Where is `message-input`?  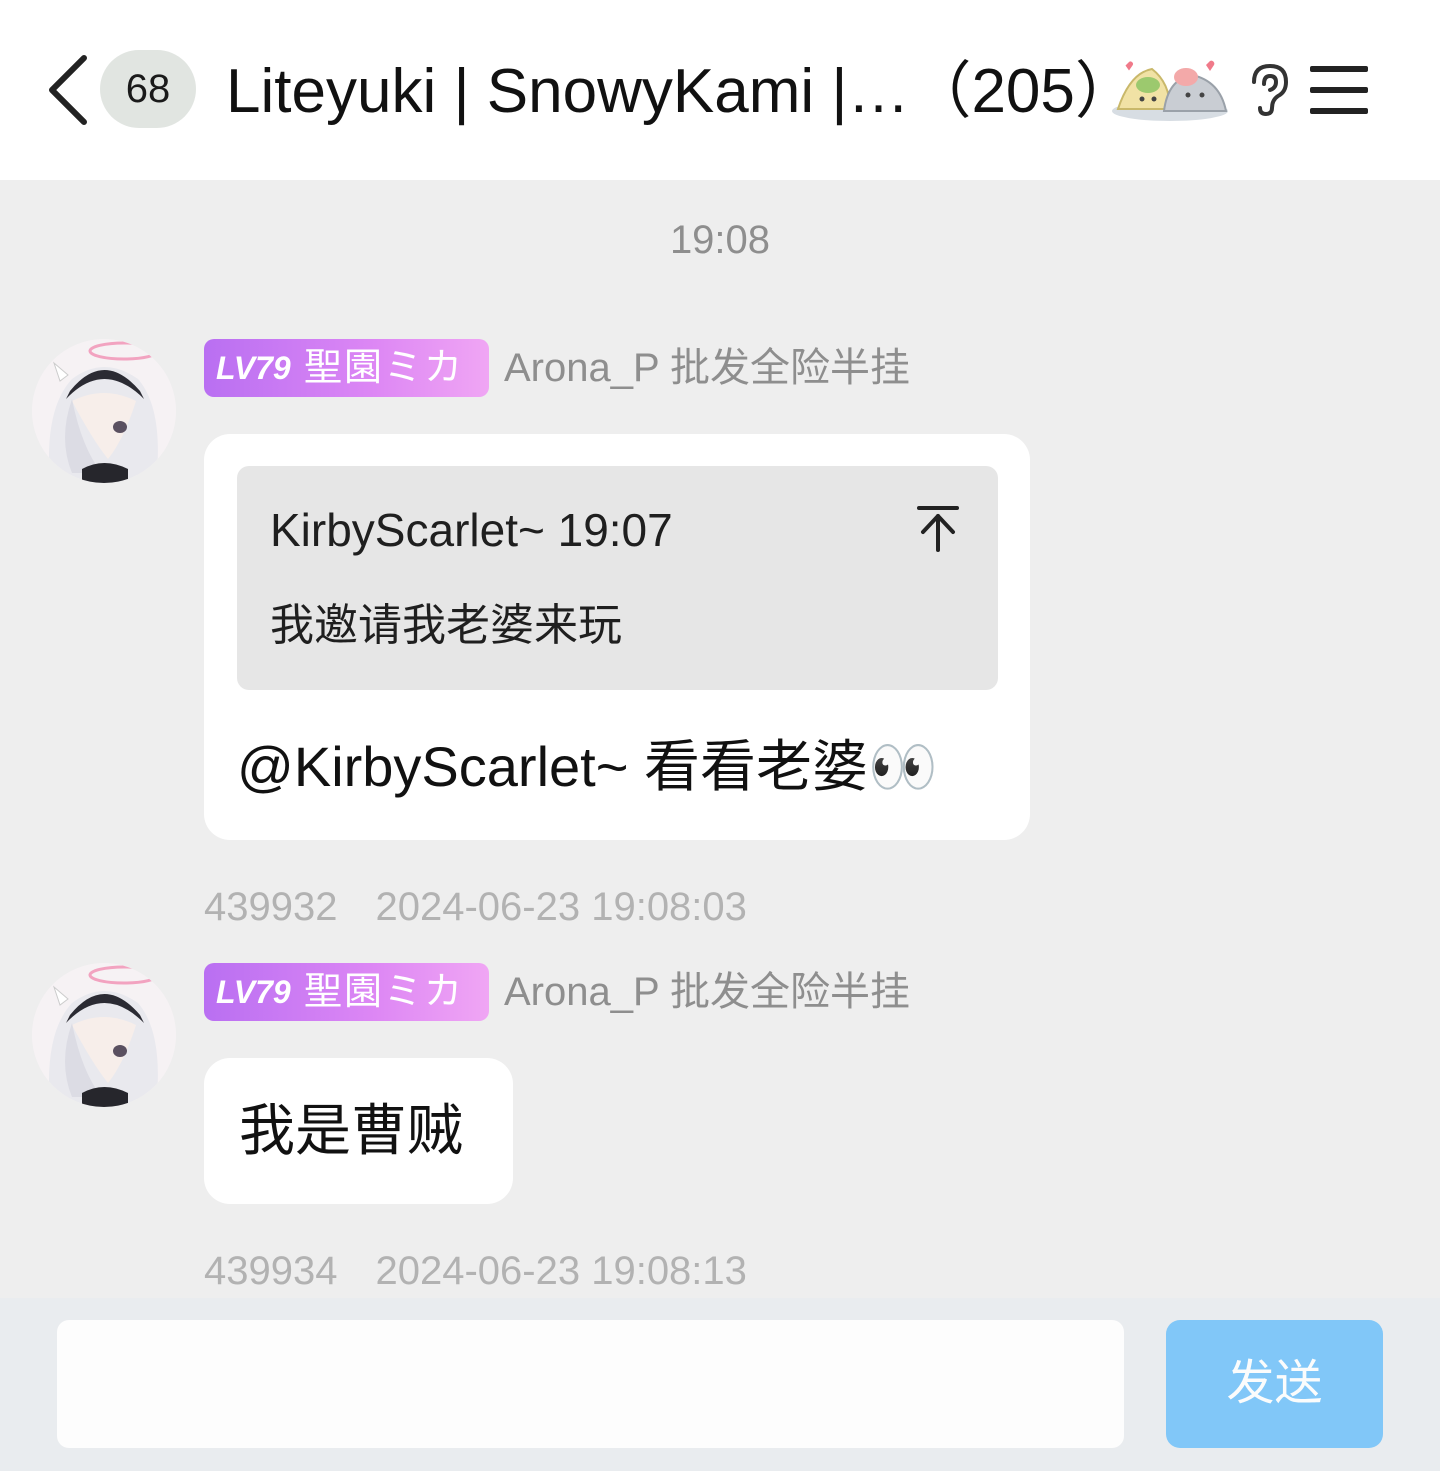 message-input is located at coordinates (590, 1384).